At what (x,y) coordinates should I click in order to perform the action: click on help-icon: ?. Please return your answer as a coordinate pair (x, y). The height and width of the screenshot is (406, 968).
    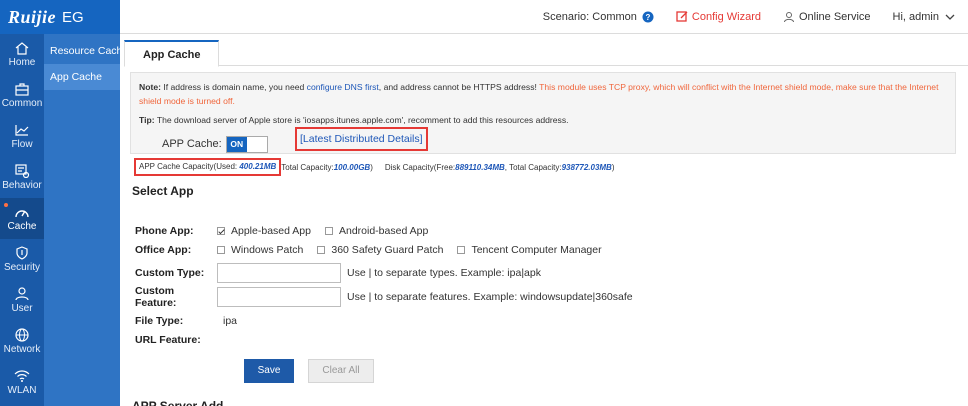
    Looking at the image, I should click on (648, 17).